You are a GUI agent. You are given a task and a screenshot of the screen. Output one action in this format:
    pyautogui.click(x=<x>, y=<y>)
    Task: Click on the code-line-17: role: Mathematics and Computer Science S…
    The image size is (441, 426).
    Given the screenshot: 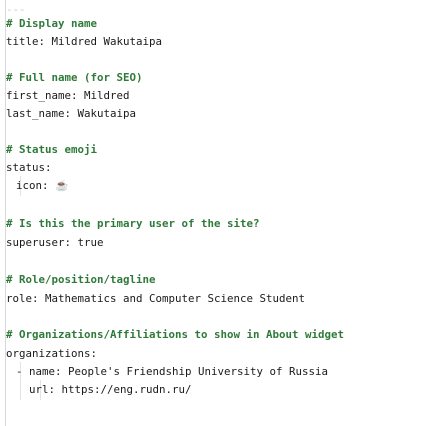 What is the action you would take?
    pyautogui.click(x=156, y=298)
    